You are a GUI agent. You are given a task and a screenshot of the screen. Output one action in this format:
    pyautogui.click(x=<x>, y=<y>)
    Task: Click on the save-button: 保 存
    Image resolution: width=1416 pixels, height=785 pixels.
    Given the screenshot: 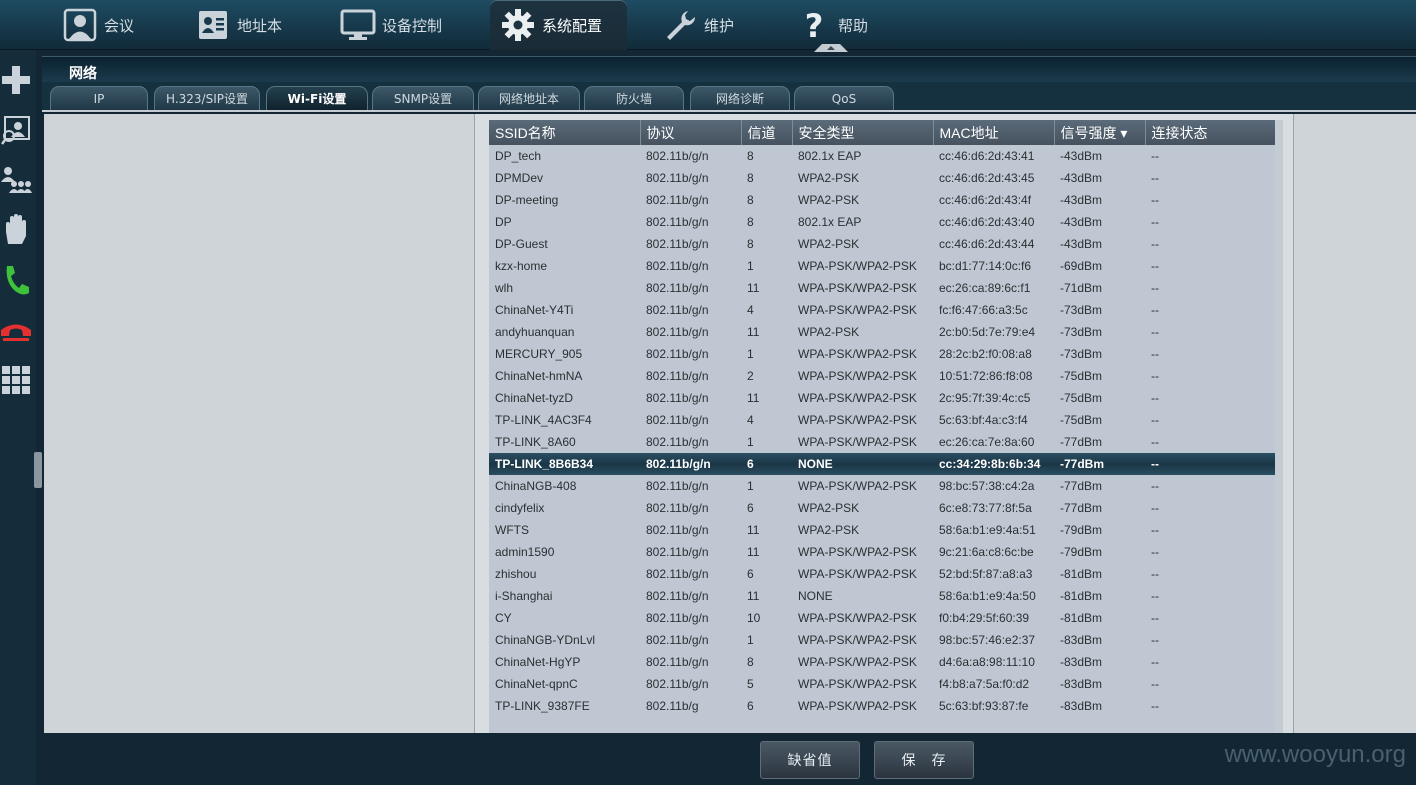 What is the action you would take?
    pyautogui.click(x=924, y=760)
    